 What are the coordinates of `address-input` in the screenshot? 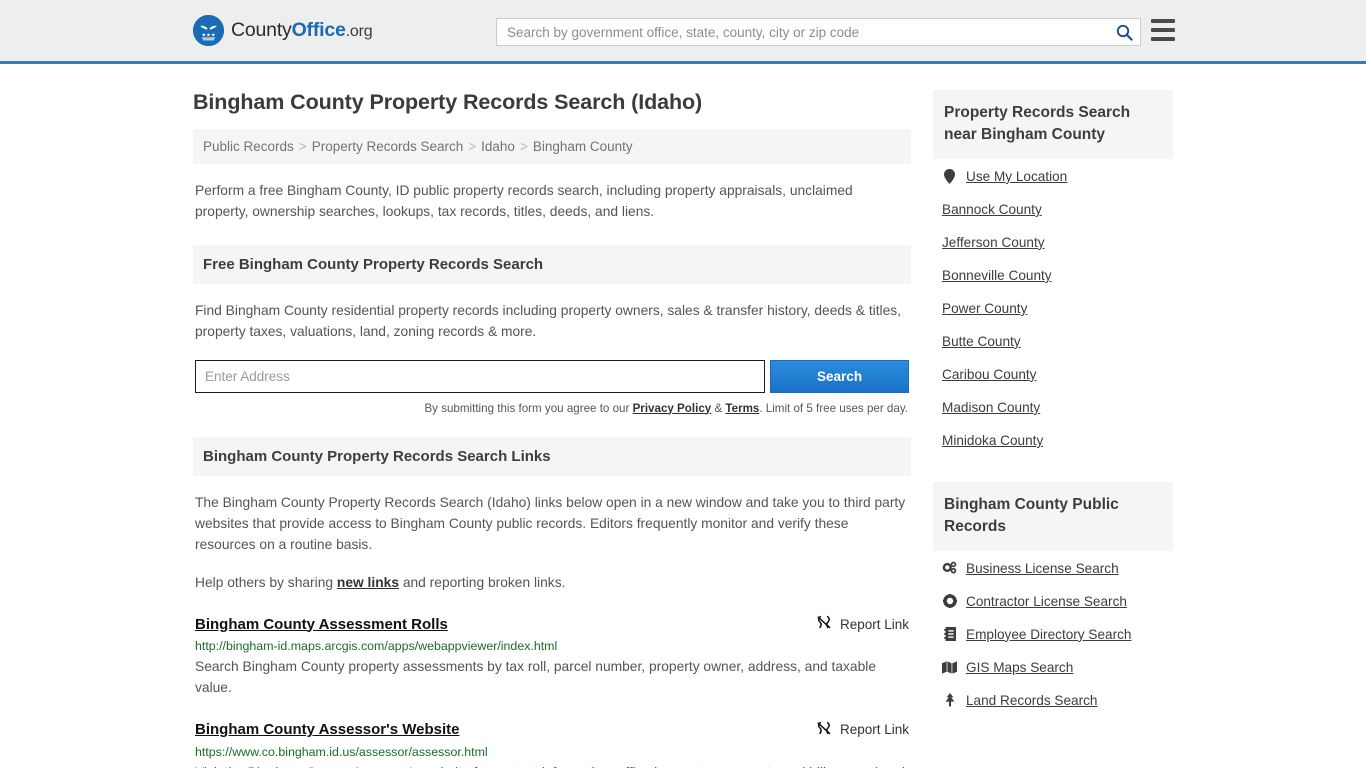 It's located at (480, 376).